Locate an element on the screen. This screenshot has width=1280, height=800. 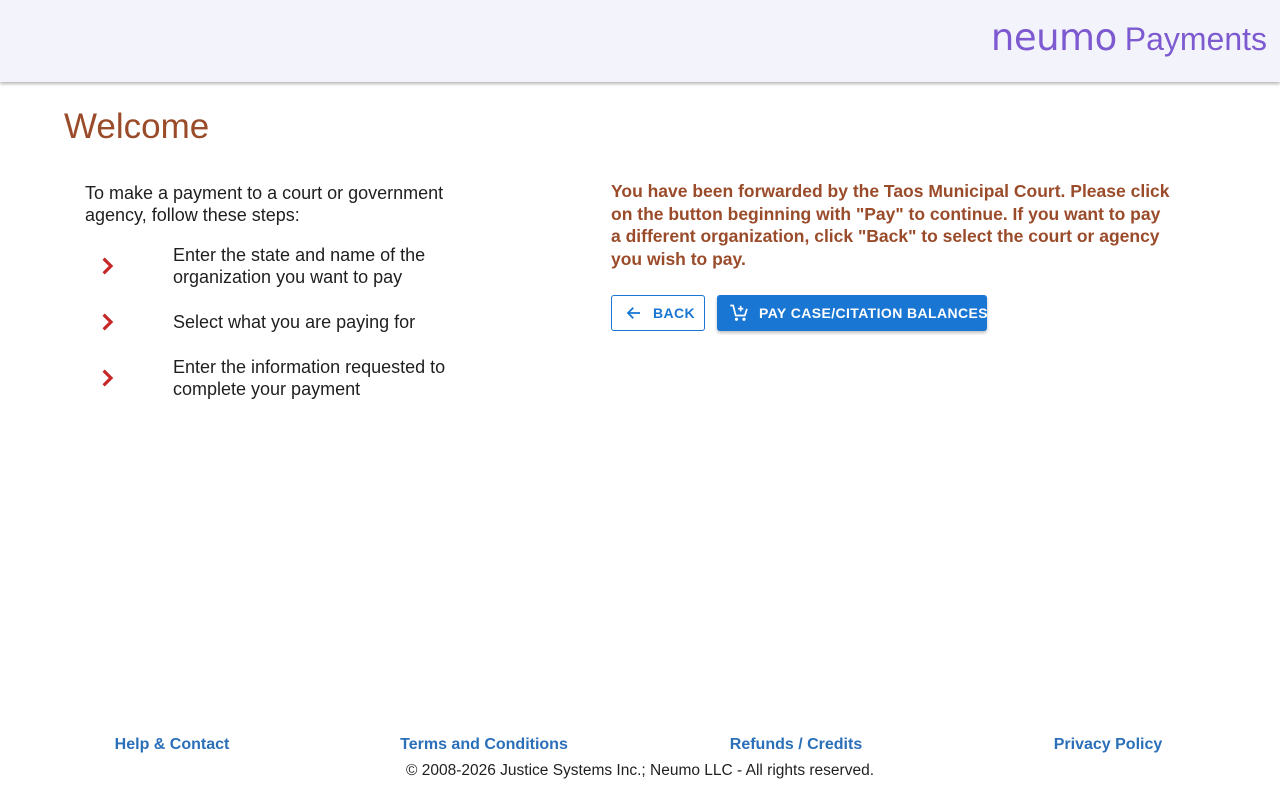
step-text: Select what you are paying for is located at coordinates (294, 322).